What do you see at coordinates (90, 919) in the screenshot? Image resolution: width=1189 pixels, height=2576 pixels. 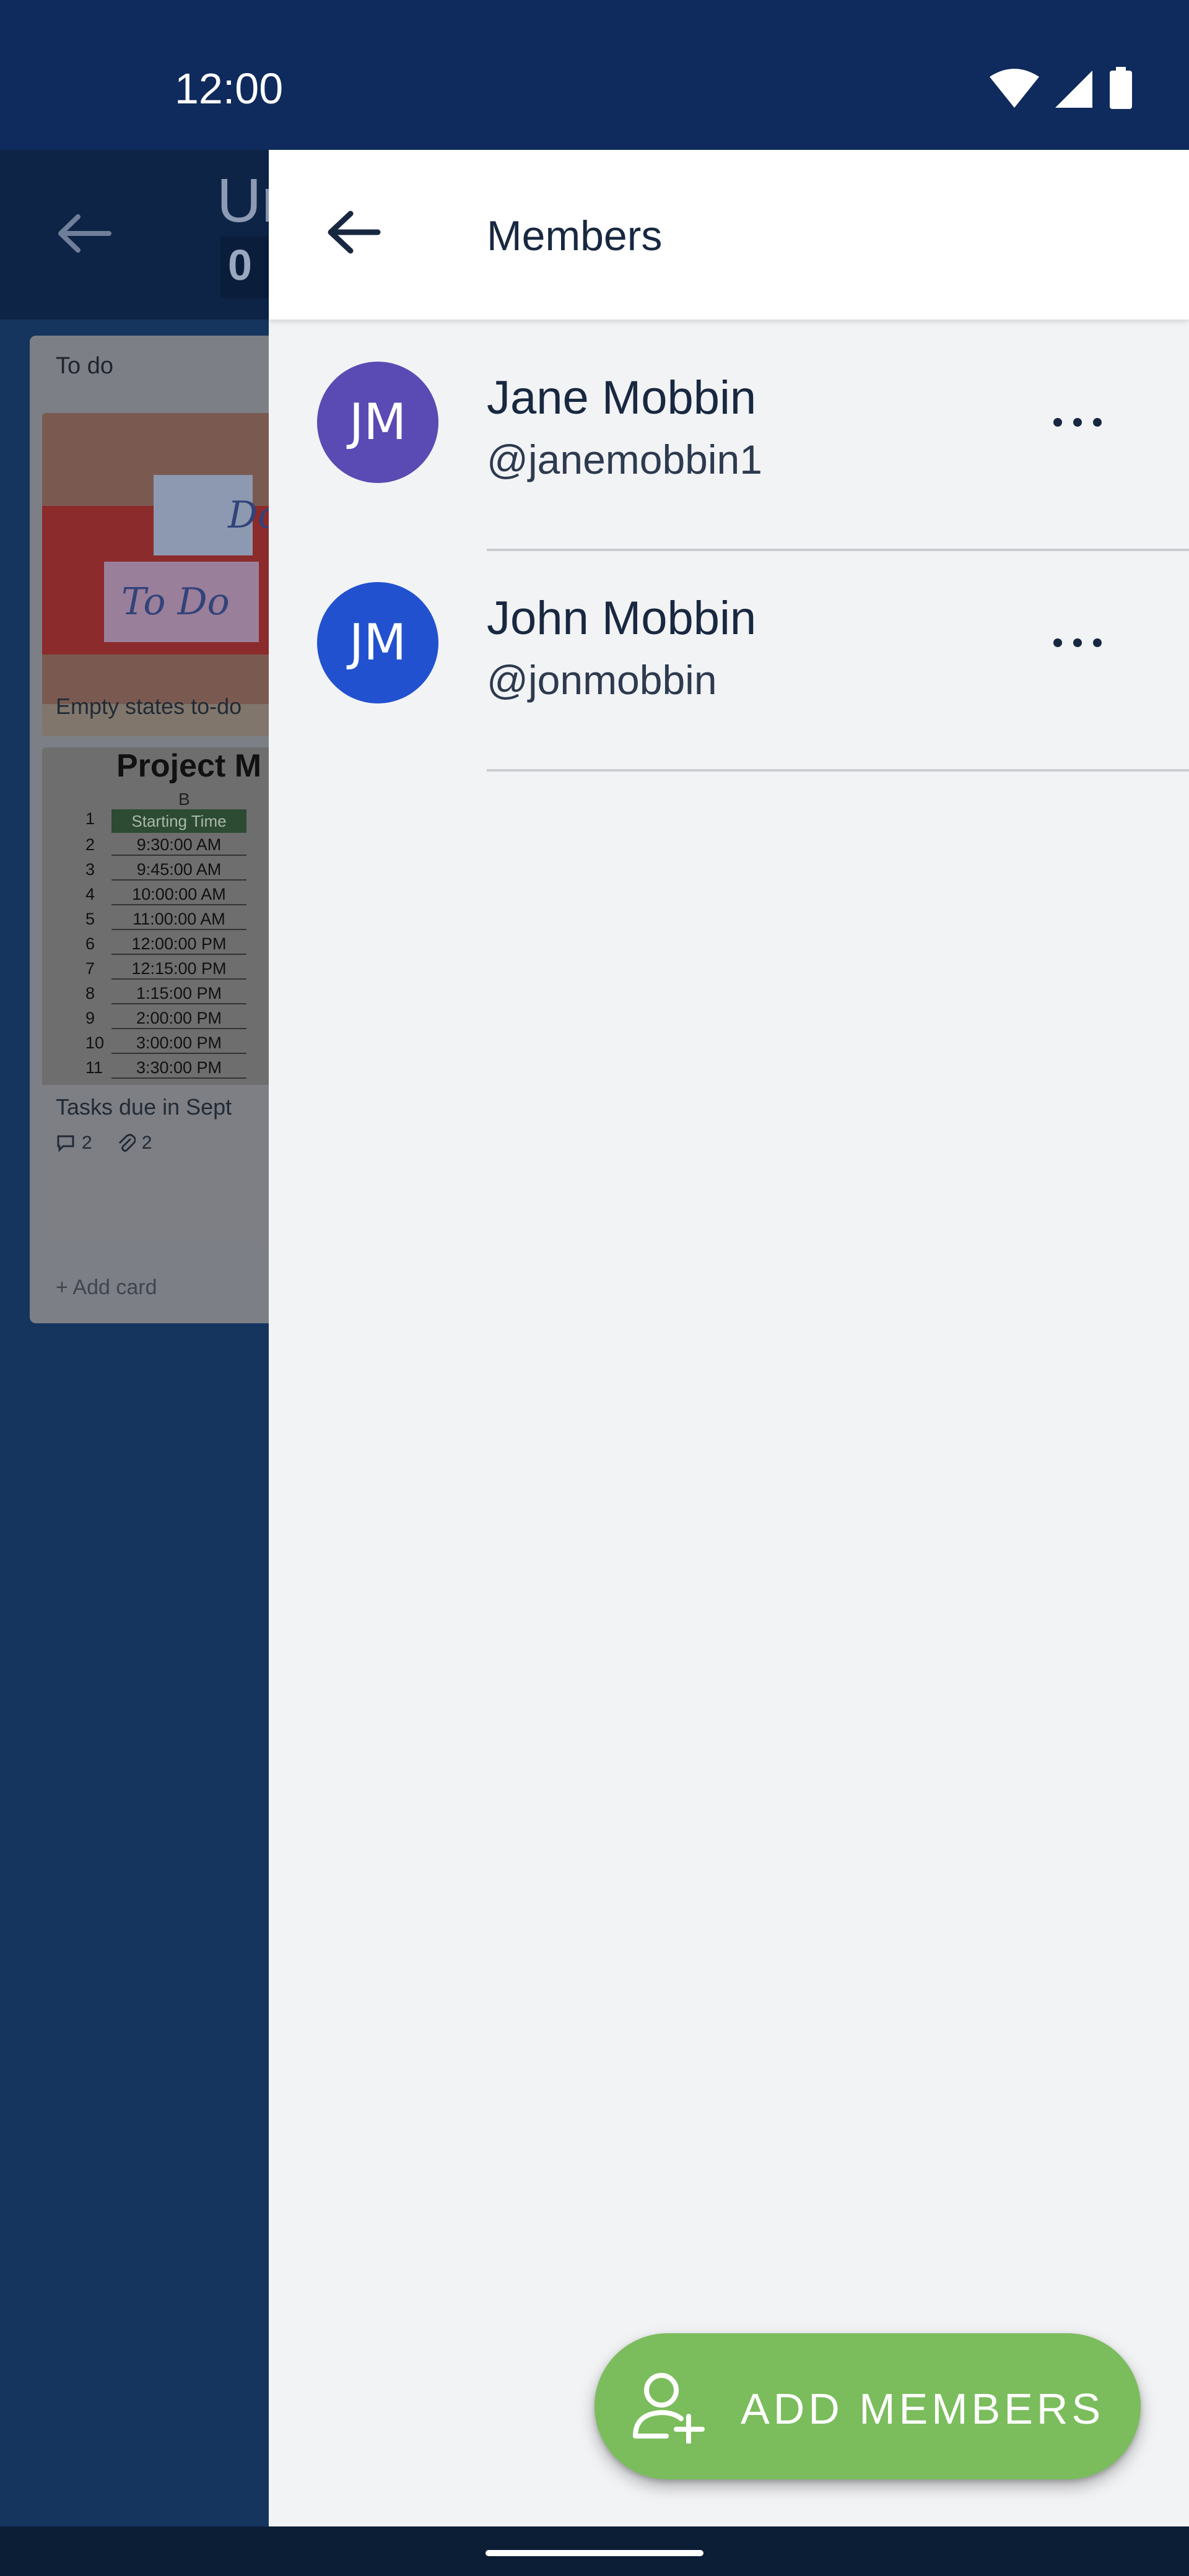 I see `sheet-row-number: 5` at bounding box center [90, 919].